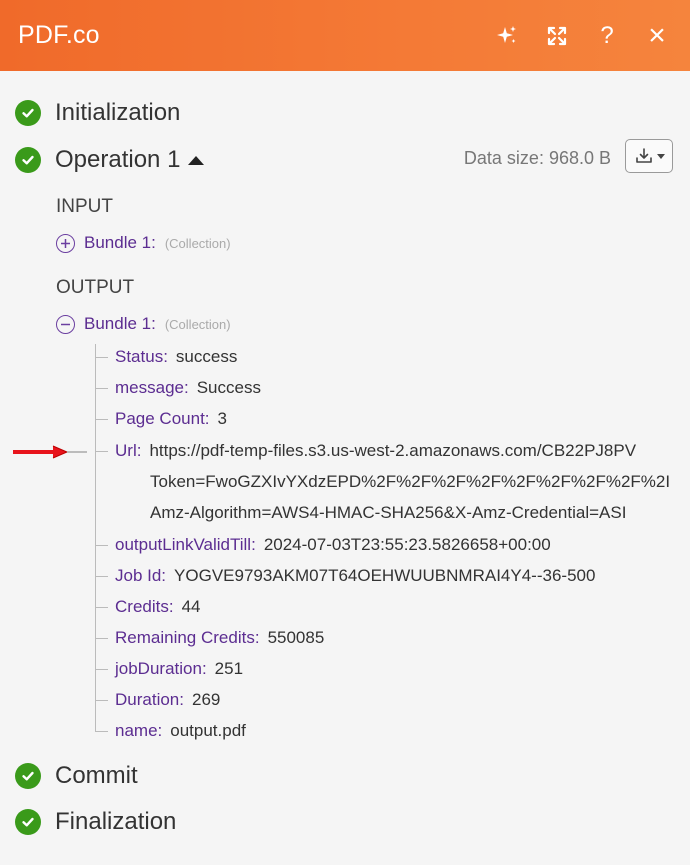 Image resolution: width=690 pixels, height=865 pixels. What do you see at coordinates (345, 35) in the screenshot?
I see `module-header: PDF.co ? ×` at bounding box center [345, 35].